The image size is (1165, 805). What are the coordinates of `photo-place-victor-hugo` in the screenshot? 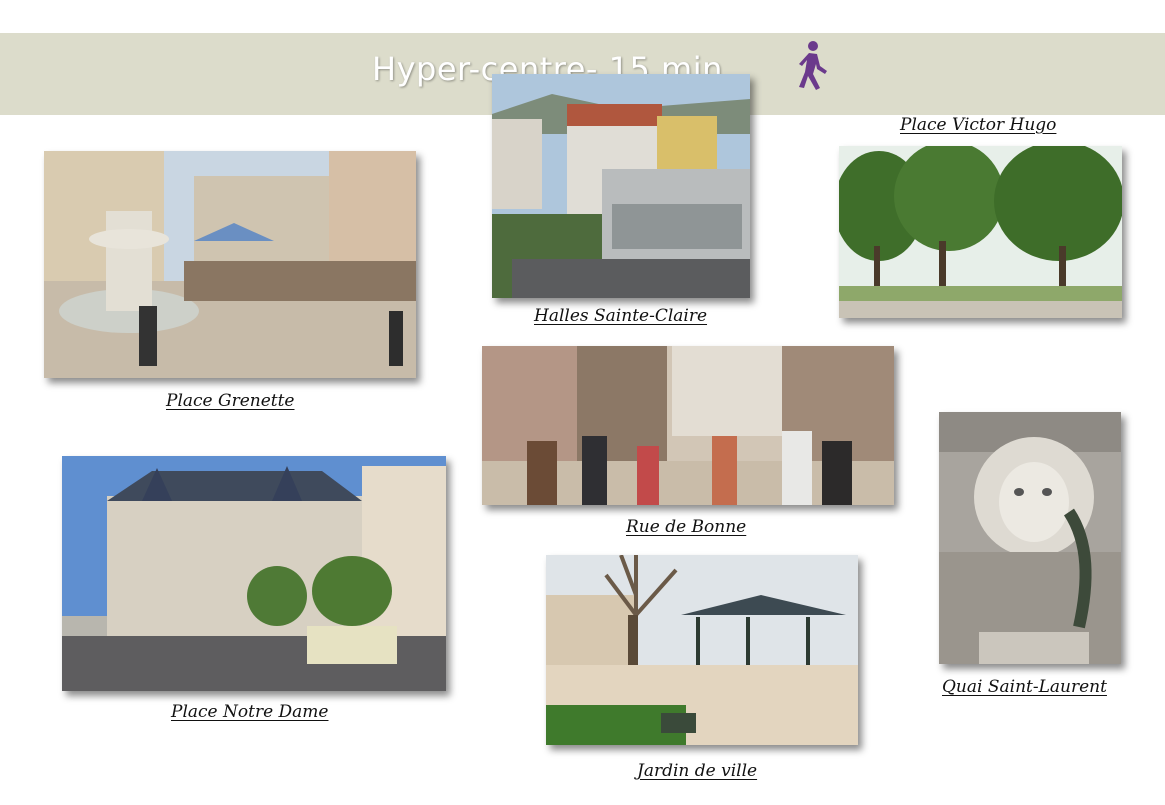 It's located at (980, 232).